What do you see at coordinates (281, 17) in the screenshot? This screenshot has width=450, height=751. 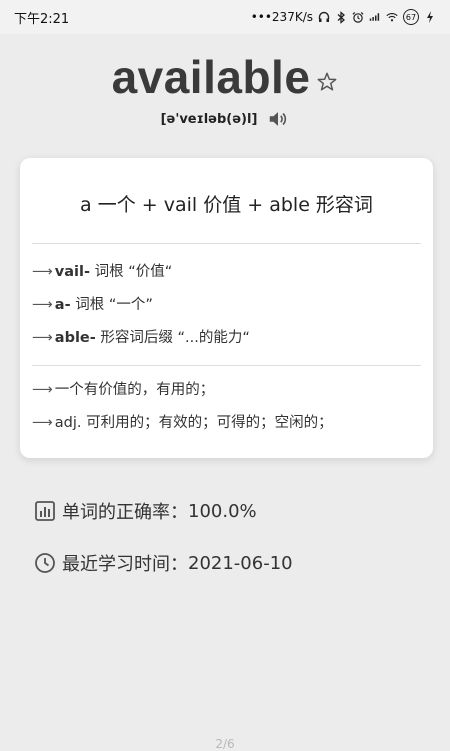 I see `net-speed: •••237K/s` at bounding box center [281, 17].